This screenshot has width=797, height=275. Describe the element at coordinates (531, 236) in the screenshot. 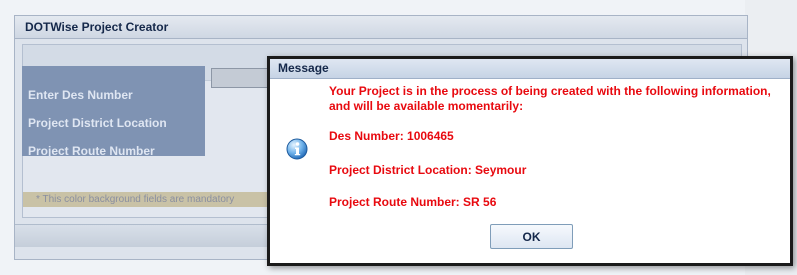

I see `ok-button: OK` at that location.